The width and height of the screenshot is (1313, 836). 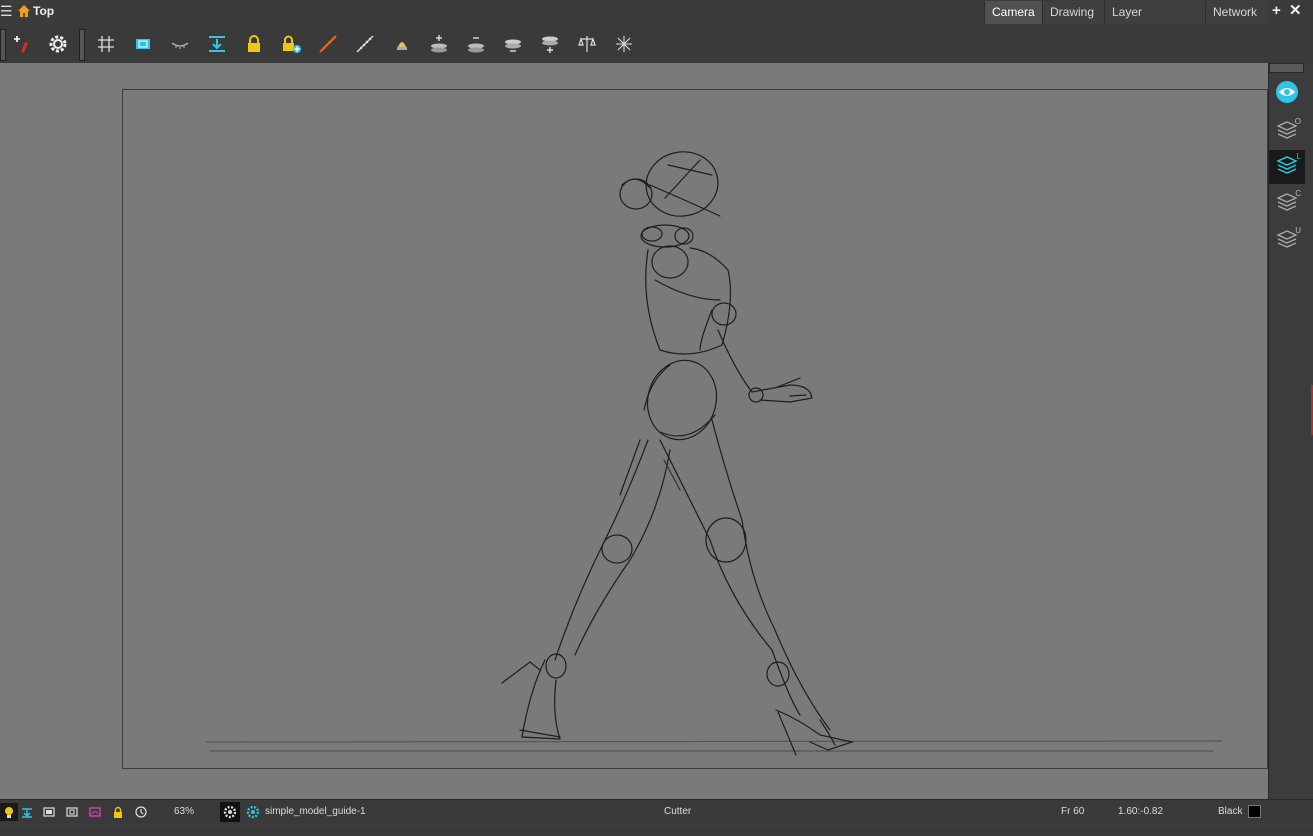 What do you see at coordinates (1141, 811) in the screenshot?
I see `cursor-coordinates: 1.60:-0.82` at bounding box center [1141, 811].